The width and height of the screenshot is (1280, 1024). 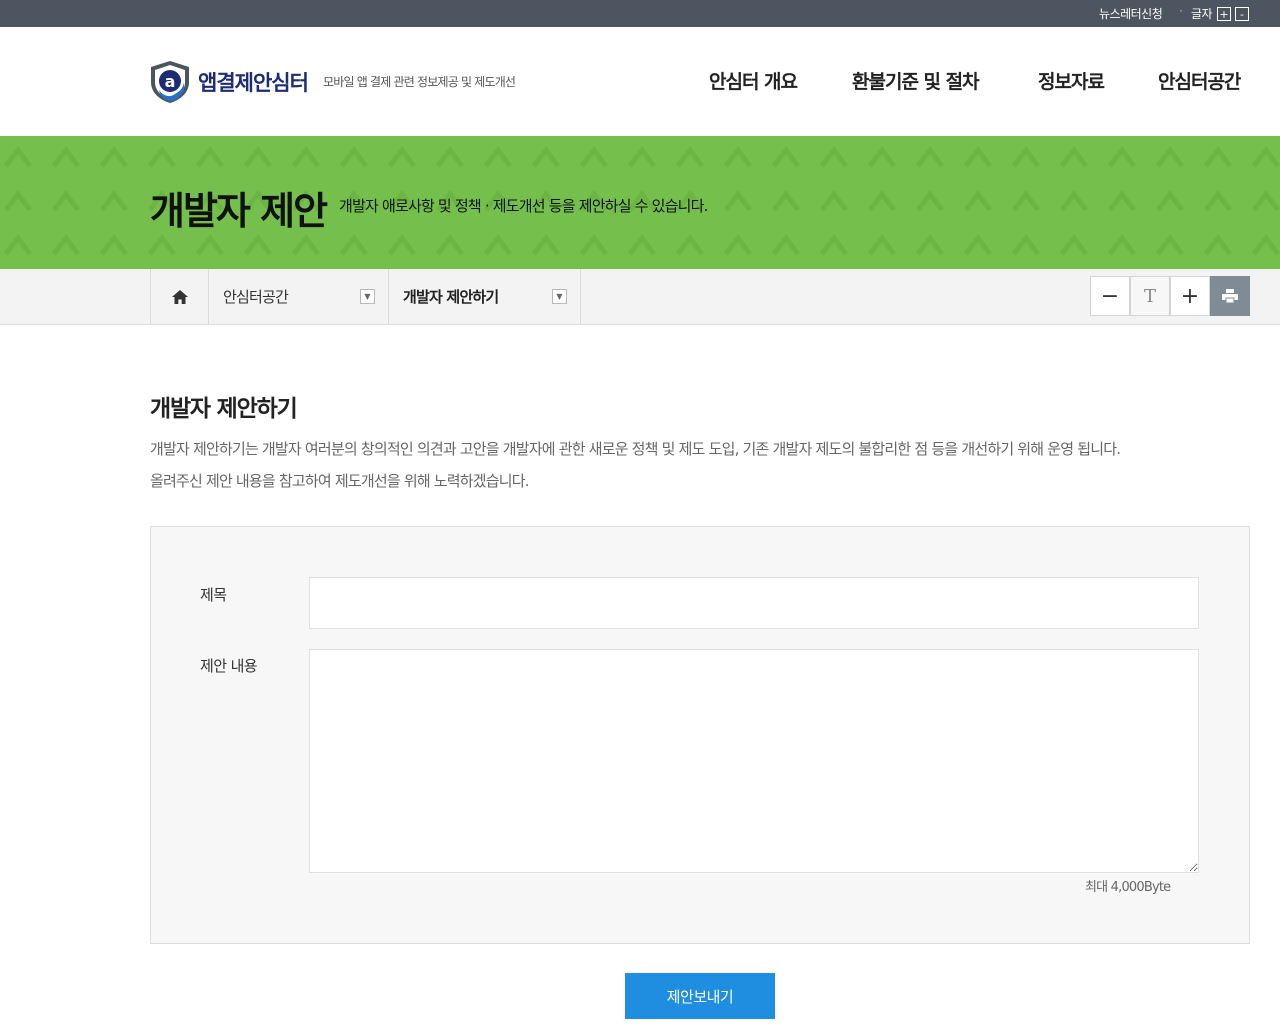 I want to click on zoom-in-button: +, so click(x=1190, y=296).